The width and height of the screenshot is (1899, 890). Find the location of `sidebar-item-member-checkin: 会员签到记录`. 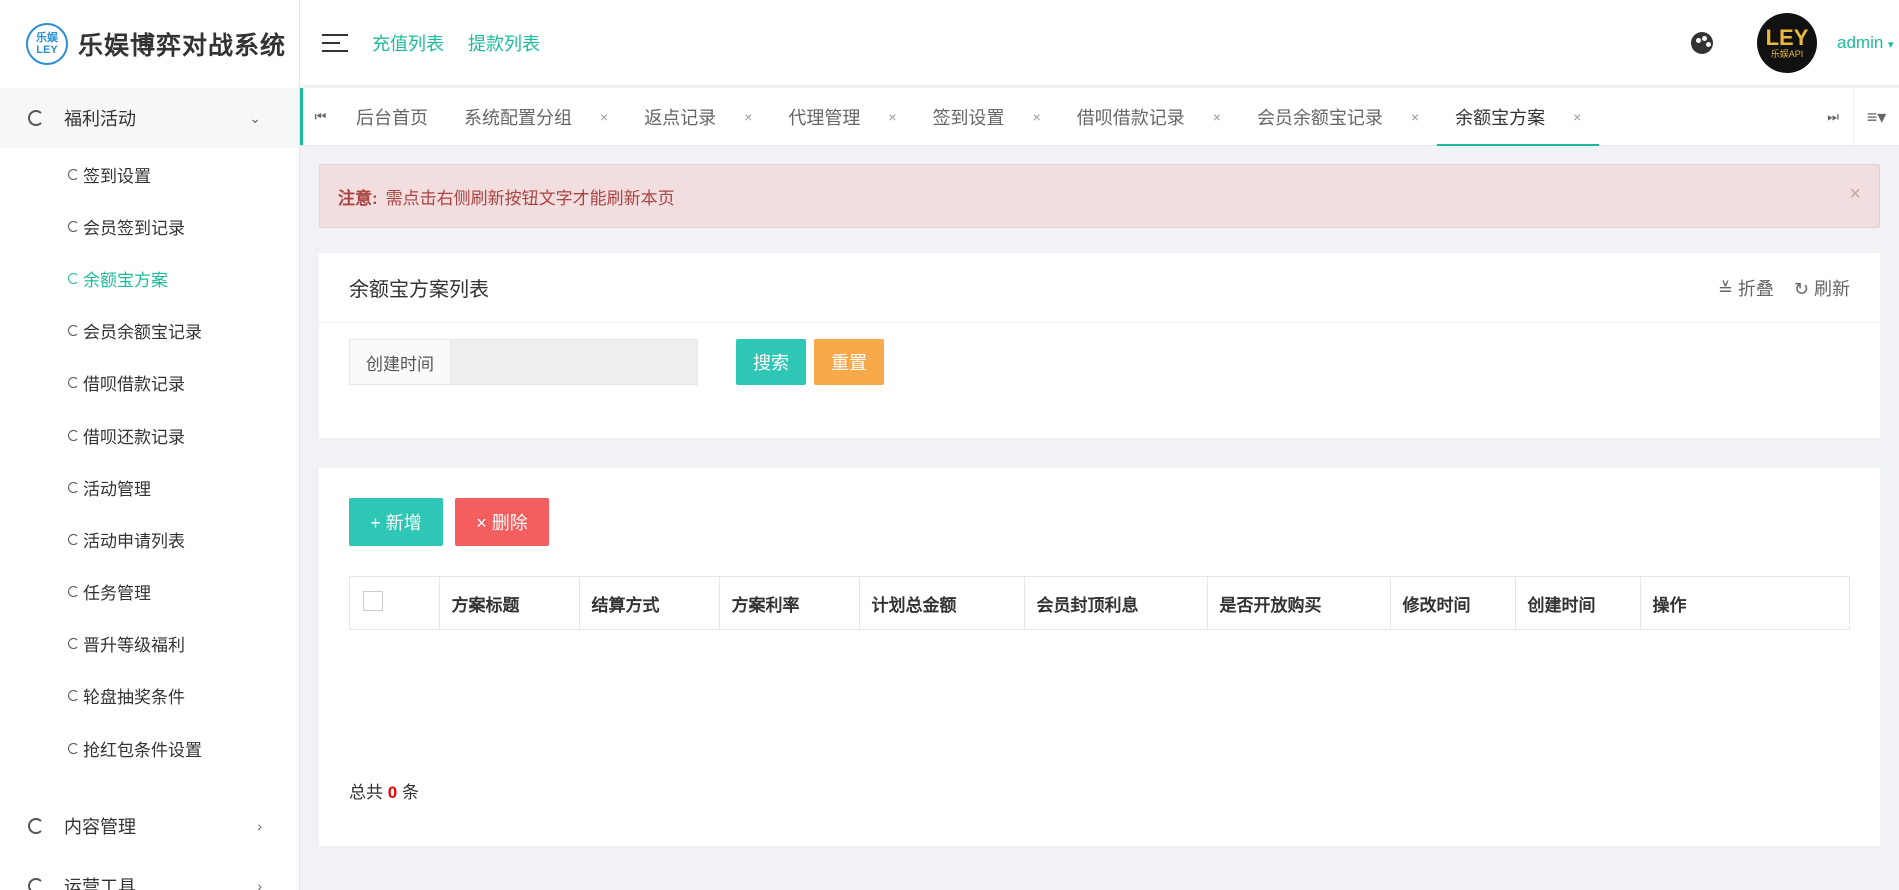

sidebar-item-member-checkin: 会员签到记录 is located at coordinates (149, 226).